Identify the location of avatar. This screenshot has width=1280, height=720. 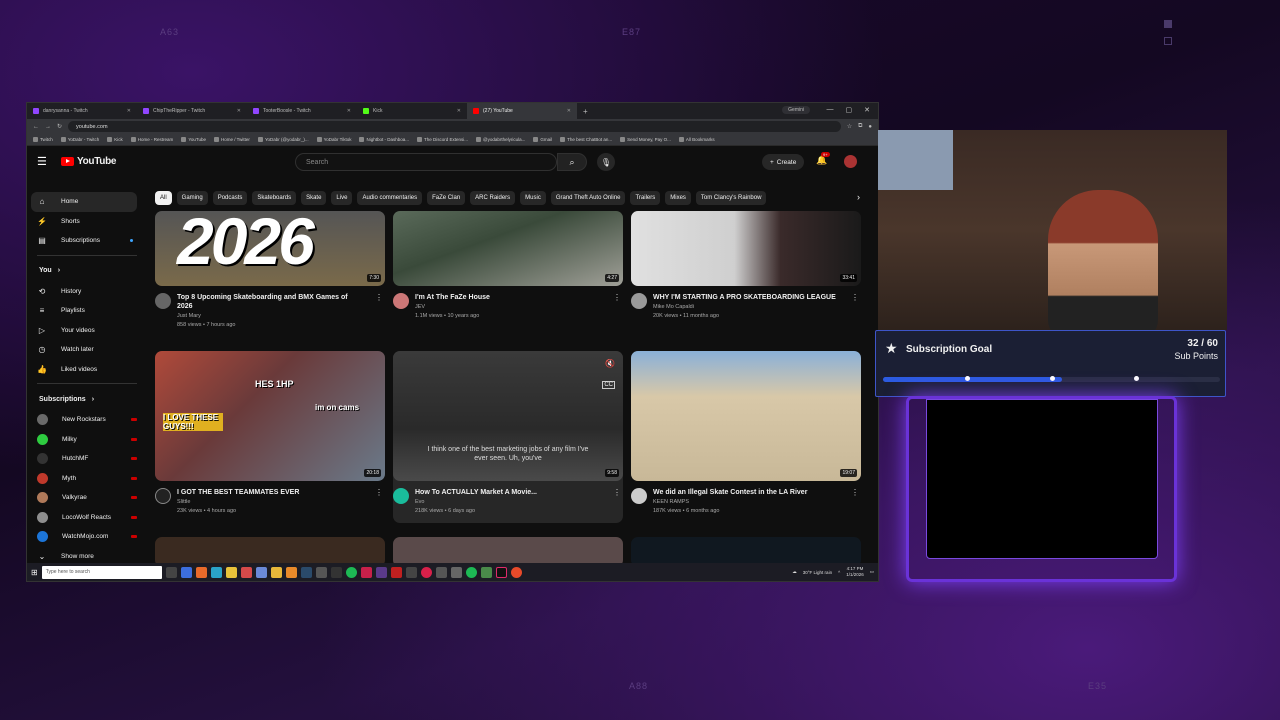
(850, 161).